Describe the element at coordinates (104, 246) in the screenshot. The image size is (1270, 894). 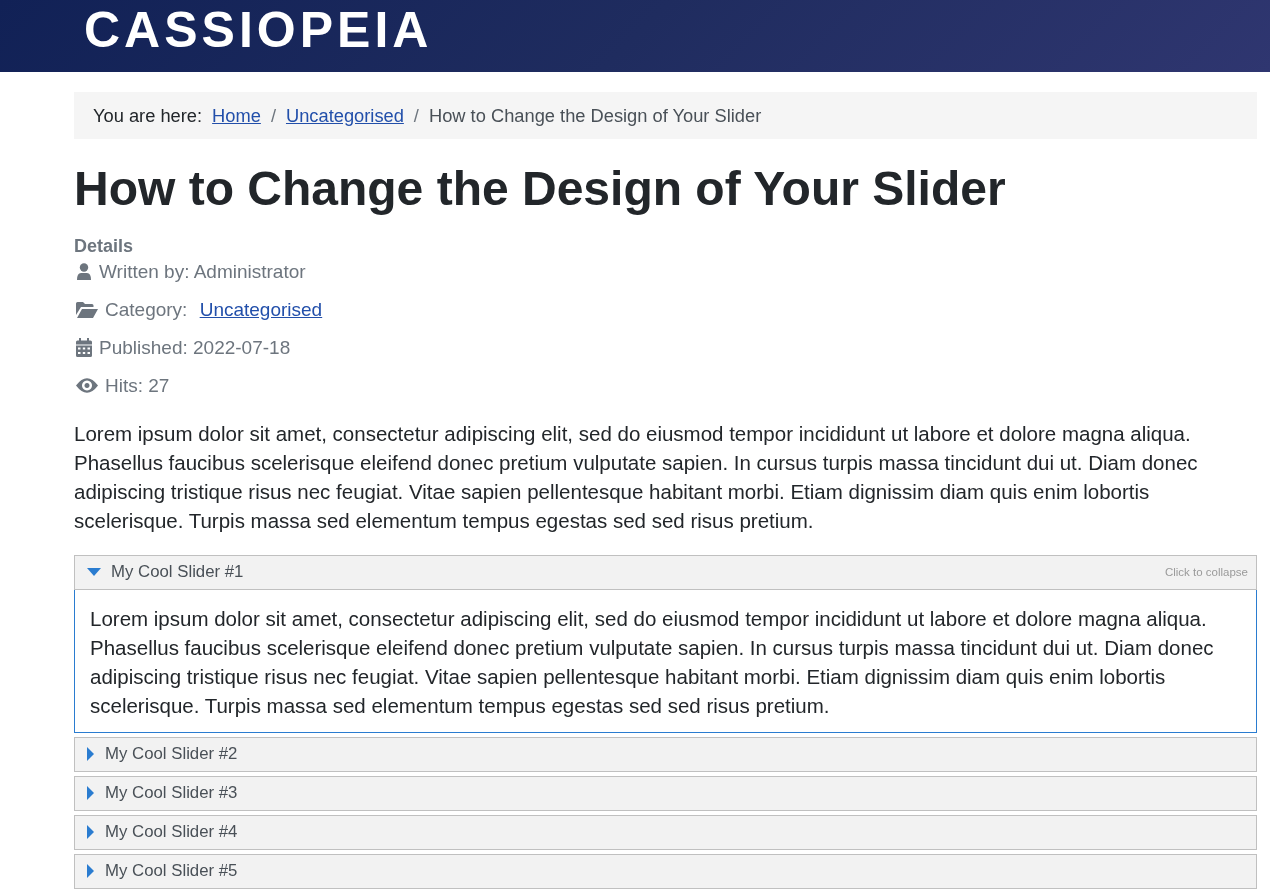
I see `details-heading: Details` at that location.